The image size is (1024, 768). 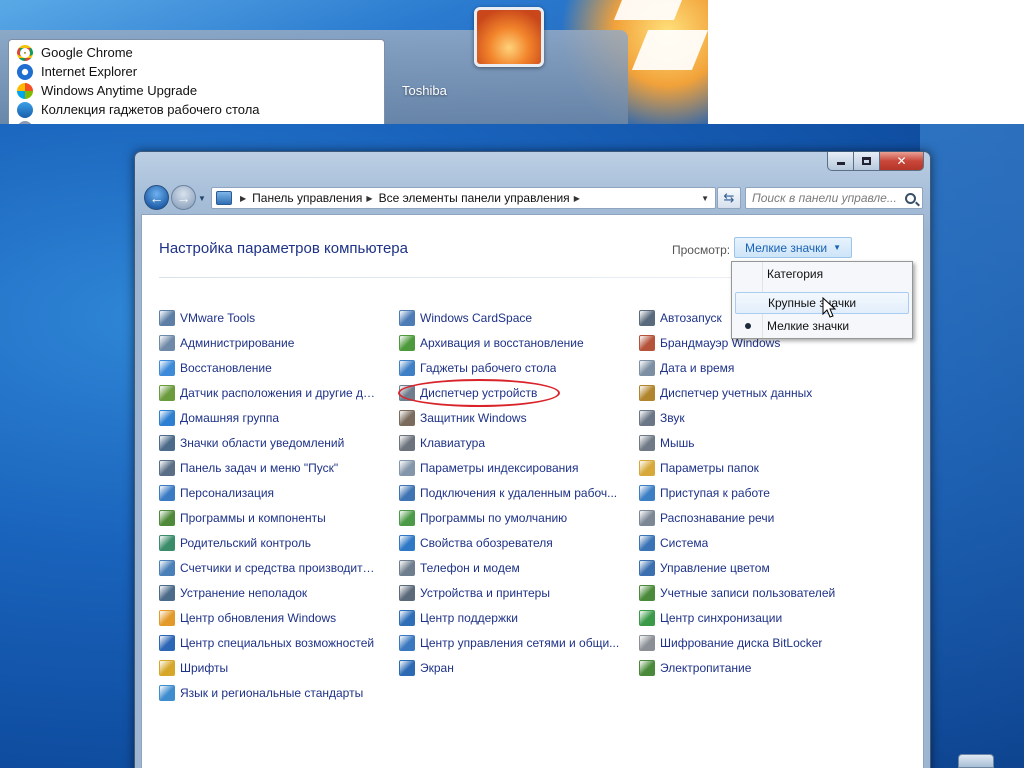 I want to click on control-panel-item: Параметры индексирования, so click(x=511, y=467).